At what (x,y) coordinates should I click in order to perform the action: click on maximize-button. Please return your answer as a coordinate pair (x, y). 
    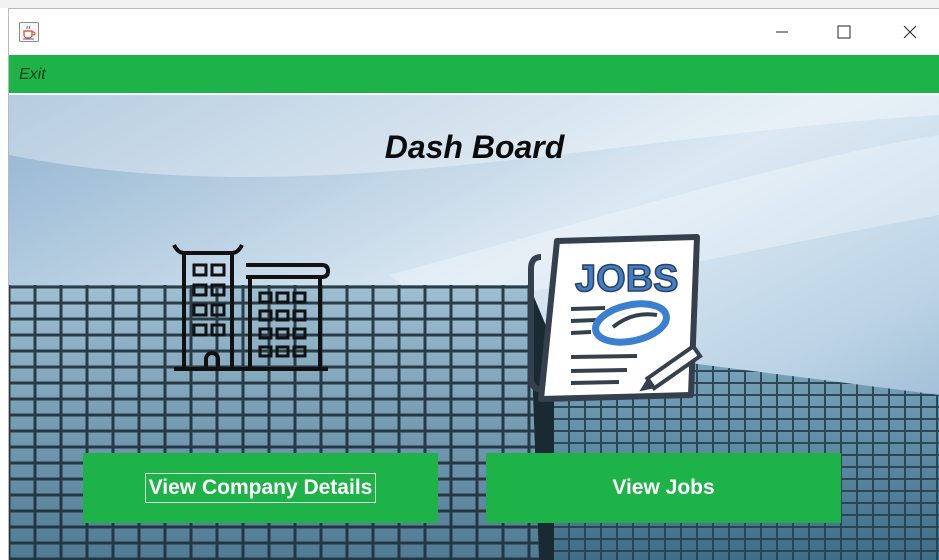
    Looking at the image, I should click on (844, 32).